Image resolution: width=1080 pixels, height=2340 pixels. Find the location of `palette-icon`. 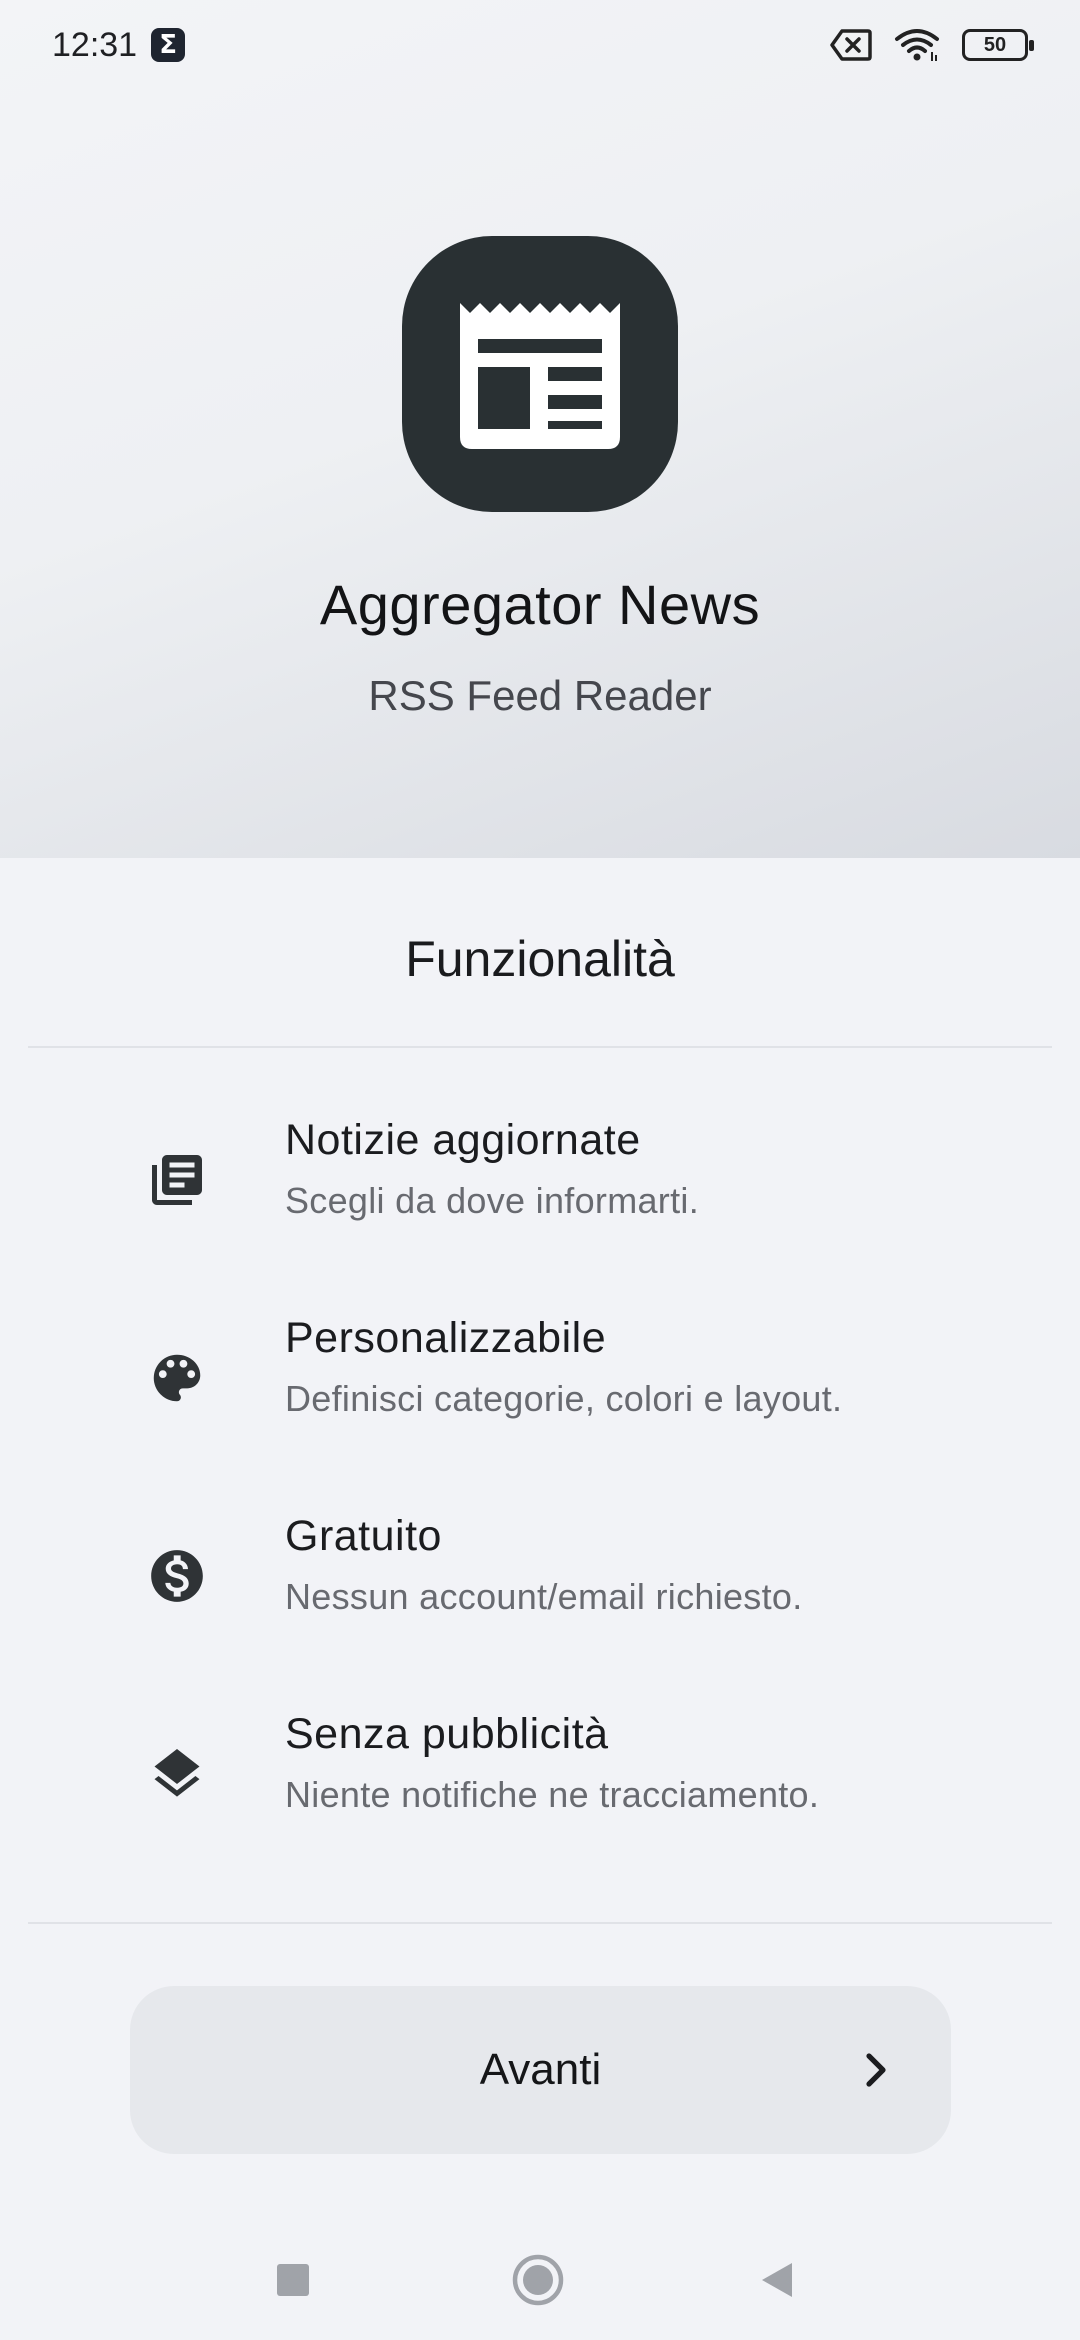

palette-icon is located at coordinates (177, 1378).